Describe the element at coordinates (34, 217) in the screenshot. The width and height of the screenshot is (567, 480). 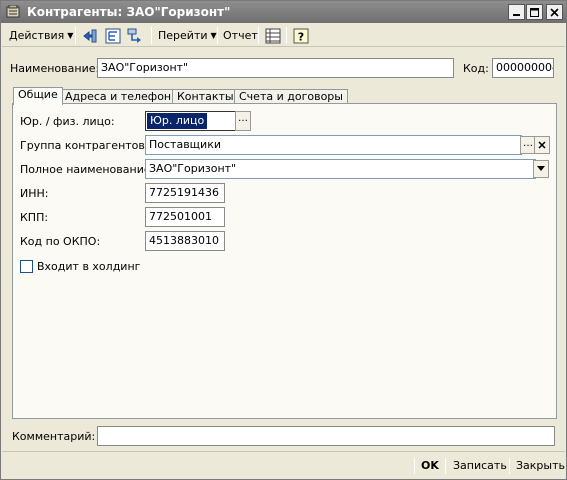
I see `kpp-label: КПП:` at that location.